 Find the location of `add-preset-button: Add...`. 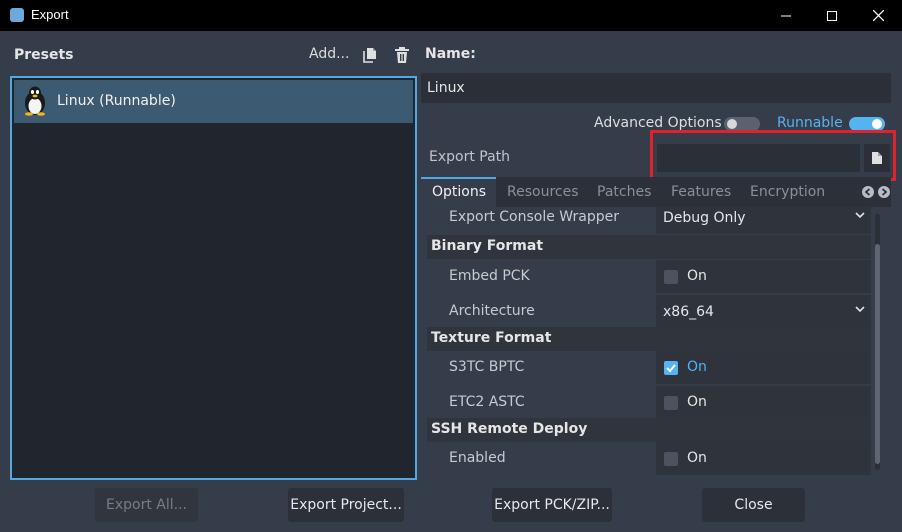

add-preset-button: Add... is located at coordinates (329, 54).